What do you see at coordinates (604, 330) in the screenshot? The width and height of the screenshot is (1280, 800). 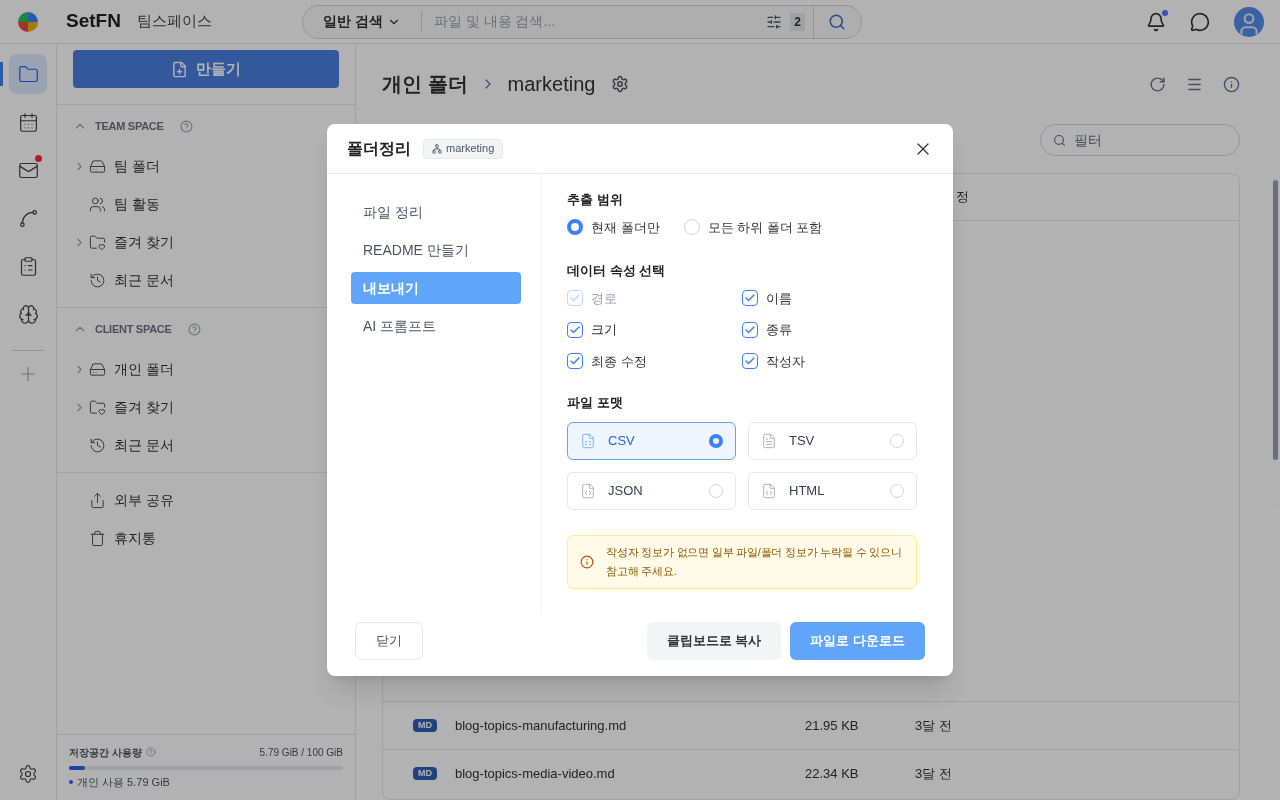 I see `checkbox-label: 크기` at bounding box center [604, 330].